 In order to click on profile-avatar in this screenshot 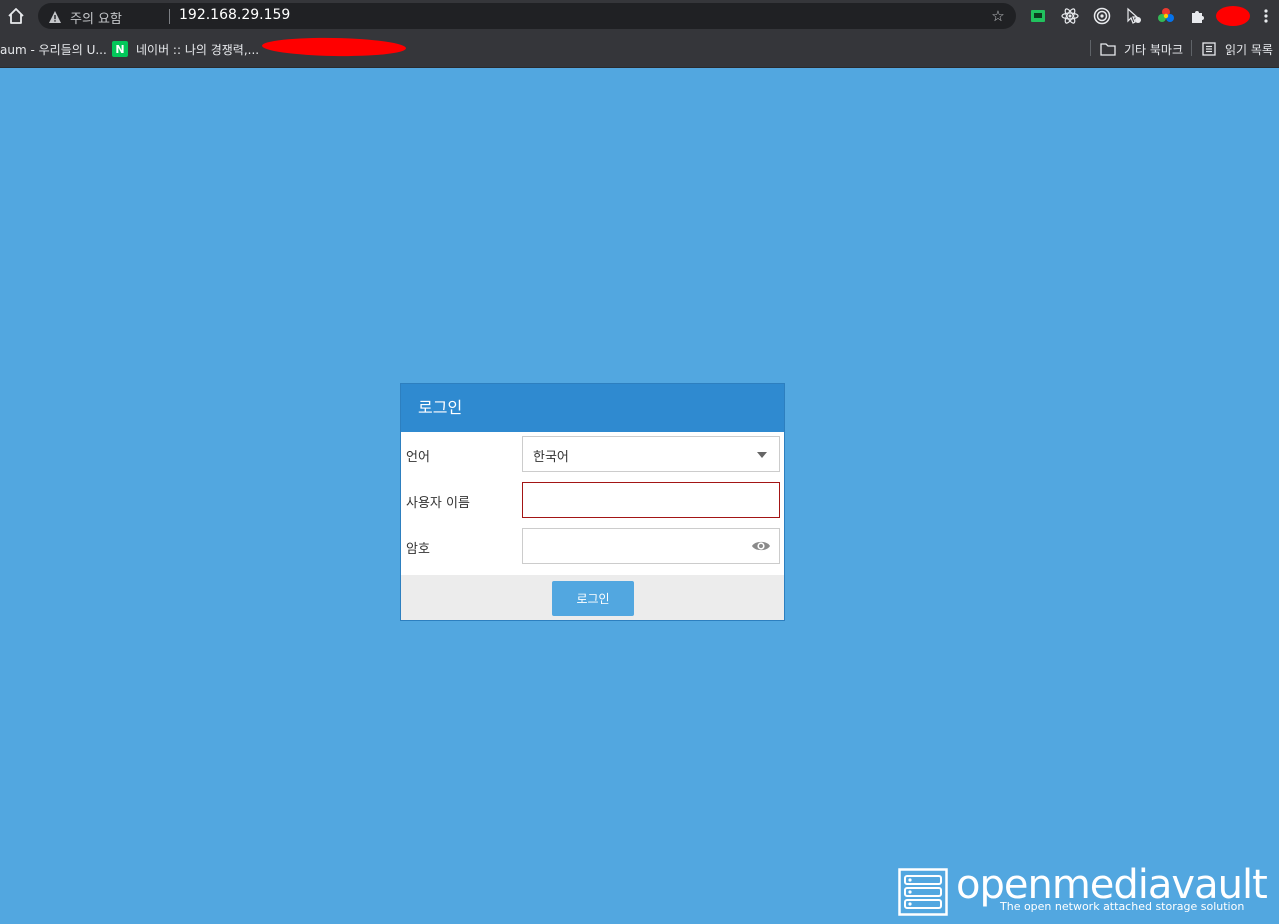, I will do `click(1233, 16)`.